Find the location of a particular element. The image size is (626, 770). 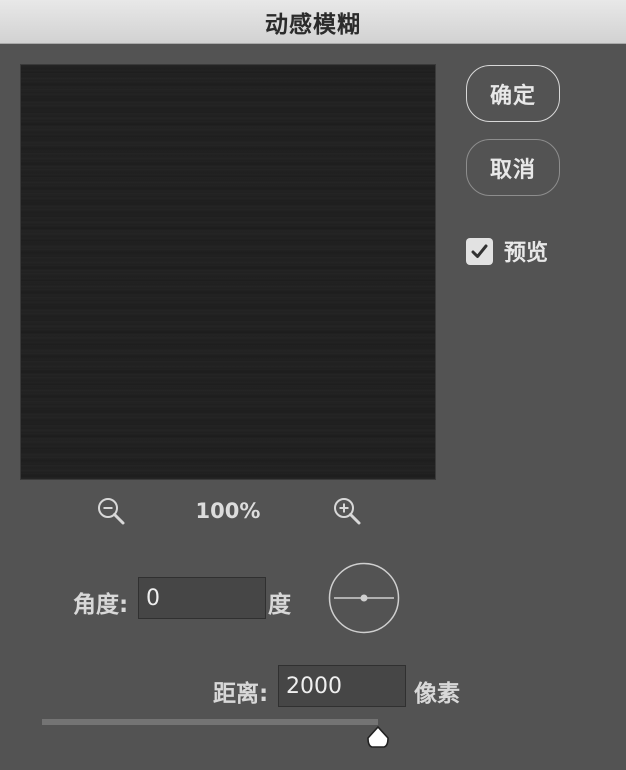

zoom-out-icon is located at coordinates (111, 511).